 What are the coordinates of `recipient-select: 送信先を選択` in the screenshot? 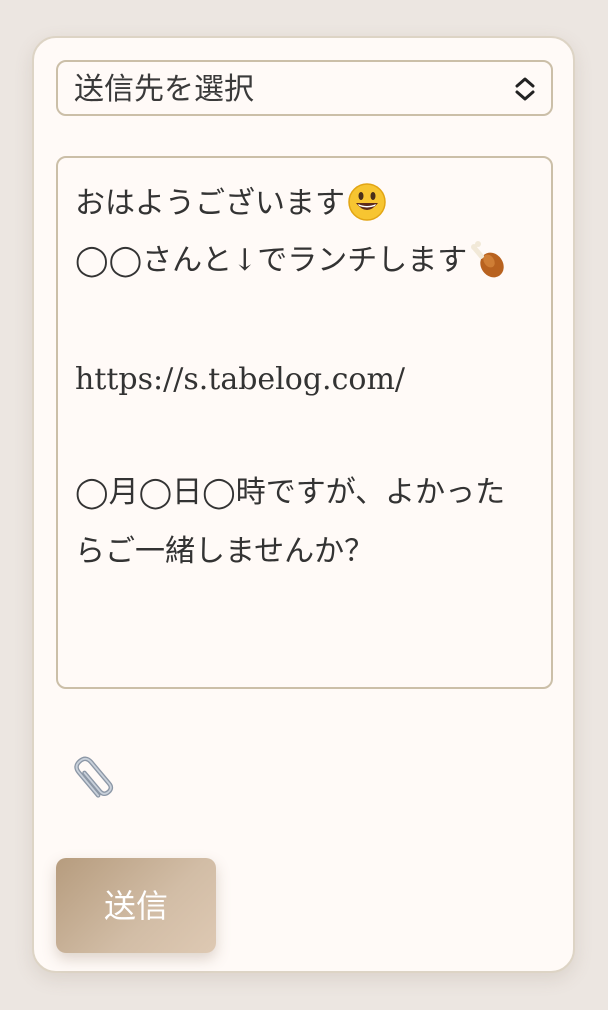 It's located at (304, 88).